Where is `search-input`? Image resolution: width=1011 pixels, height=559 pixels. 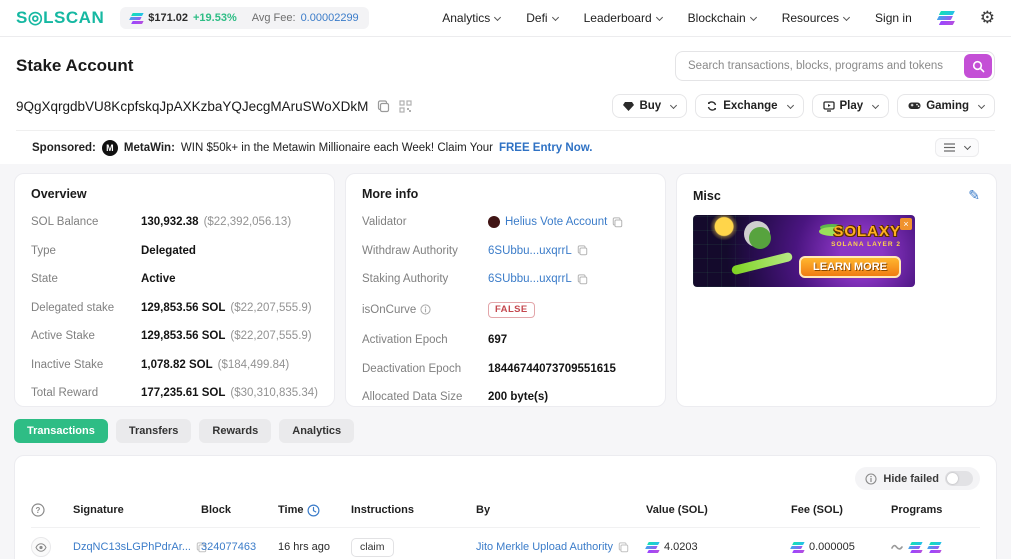
search-input is located at coordinates (835, 66).